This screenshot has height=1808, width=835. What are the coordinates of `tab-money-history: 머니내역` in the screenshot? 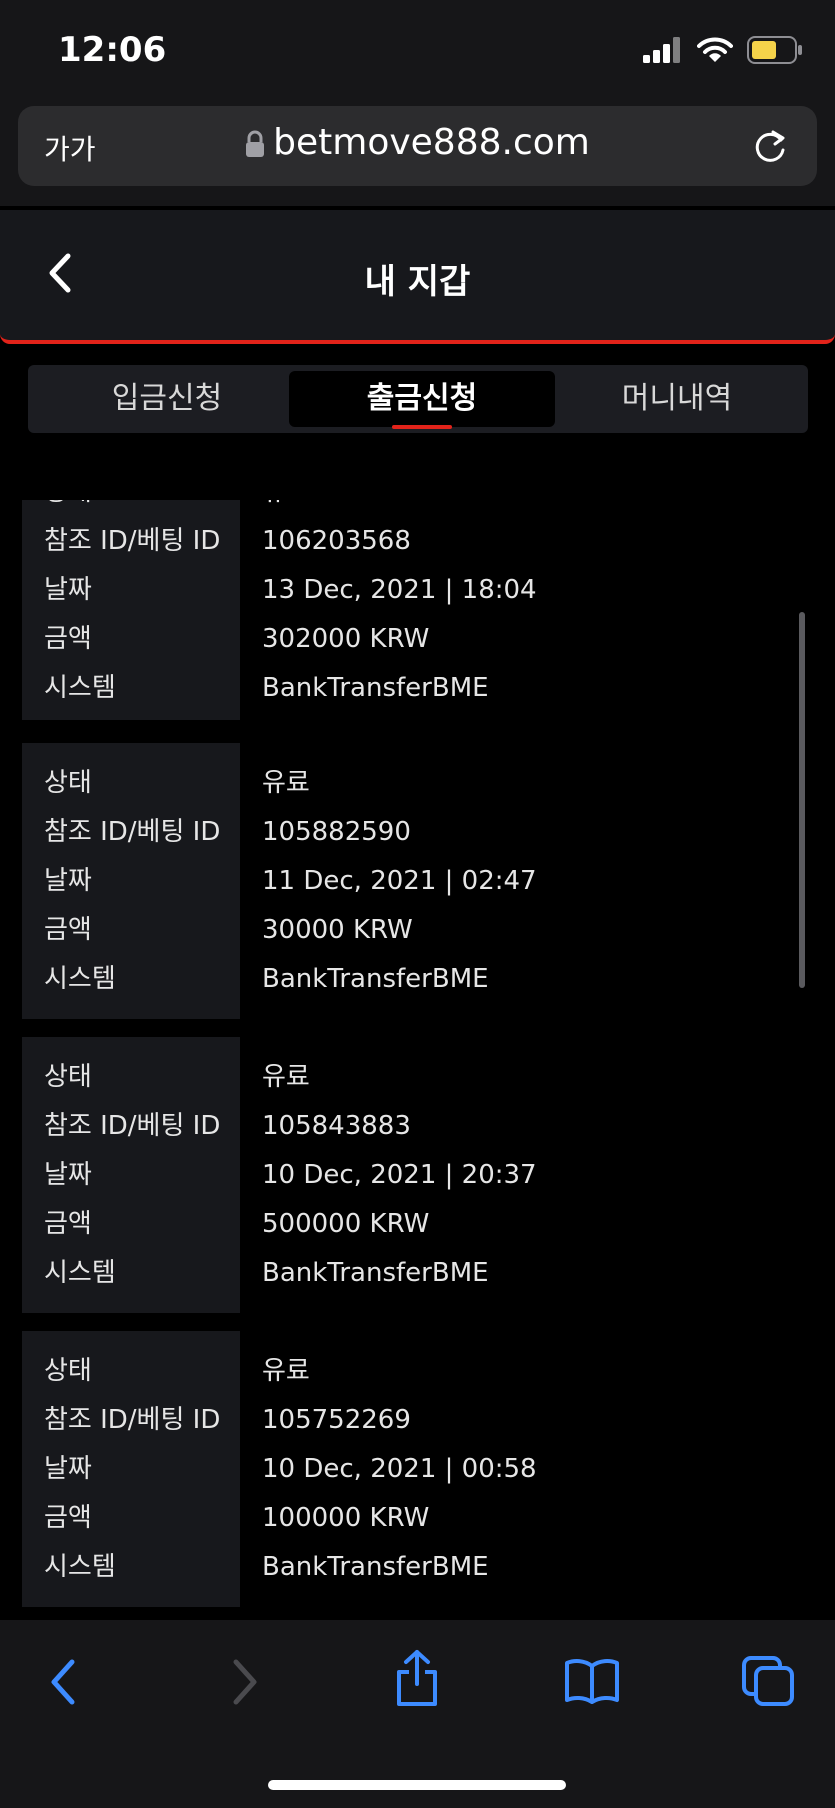 It's located at (677, 399).